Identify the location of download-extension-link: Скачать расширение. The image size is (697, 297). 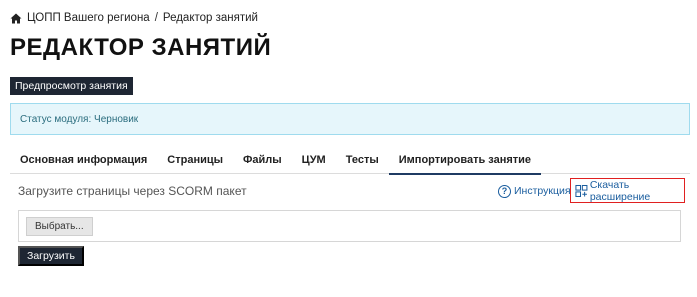
(627, 190).